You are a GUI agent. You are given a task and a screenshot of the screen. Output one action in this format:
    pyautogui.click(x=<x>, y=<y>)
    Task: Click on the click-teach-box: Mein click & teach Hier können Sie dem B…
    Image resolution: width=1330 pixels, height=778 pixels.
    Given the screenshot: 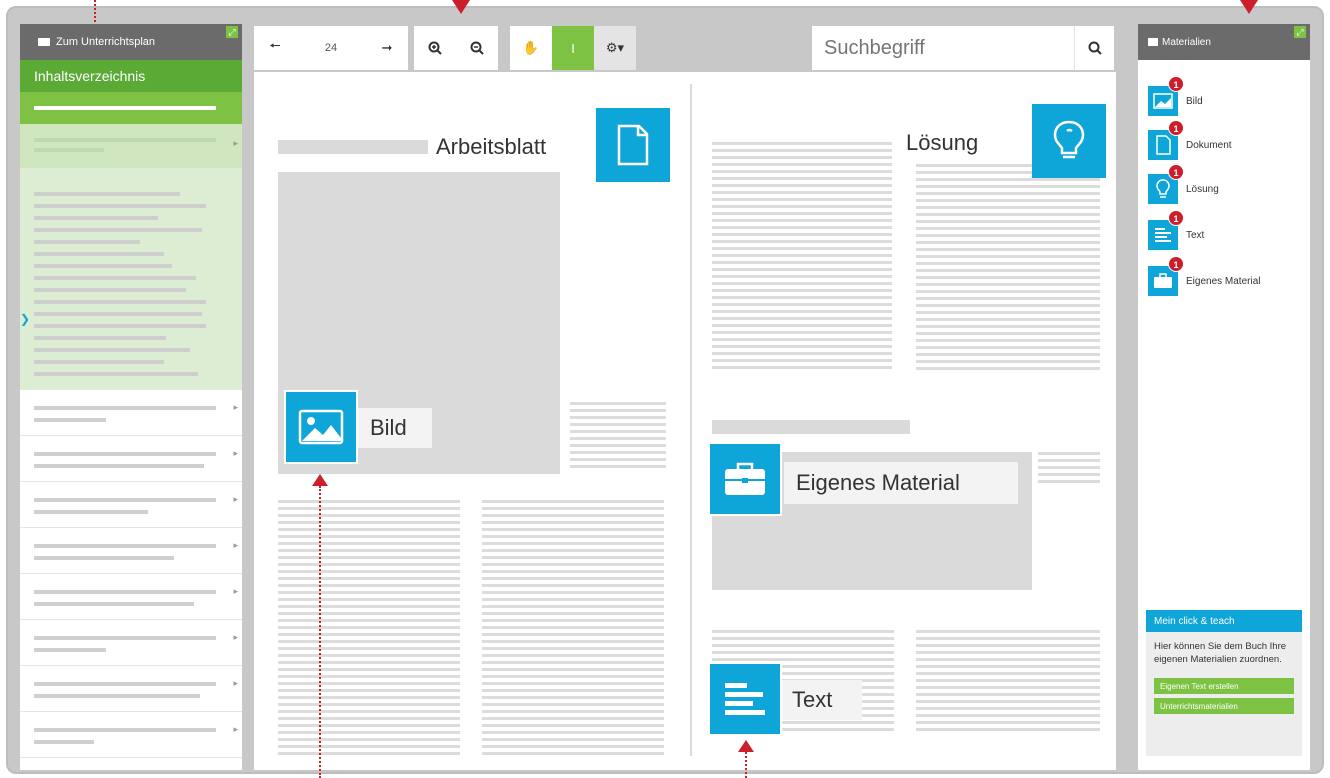 What is the action you would take?
    pyautogui.click(x=1224, y=683)
    